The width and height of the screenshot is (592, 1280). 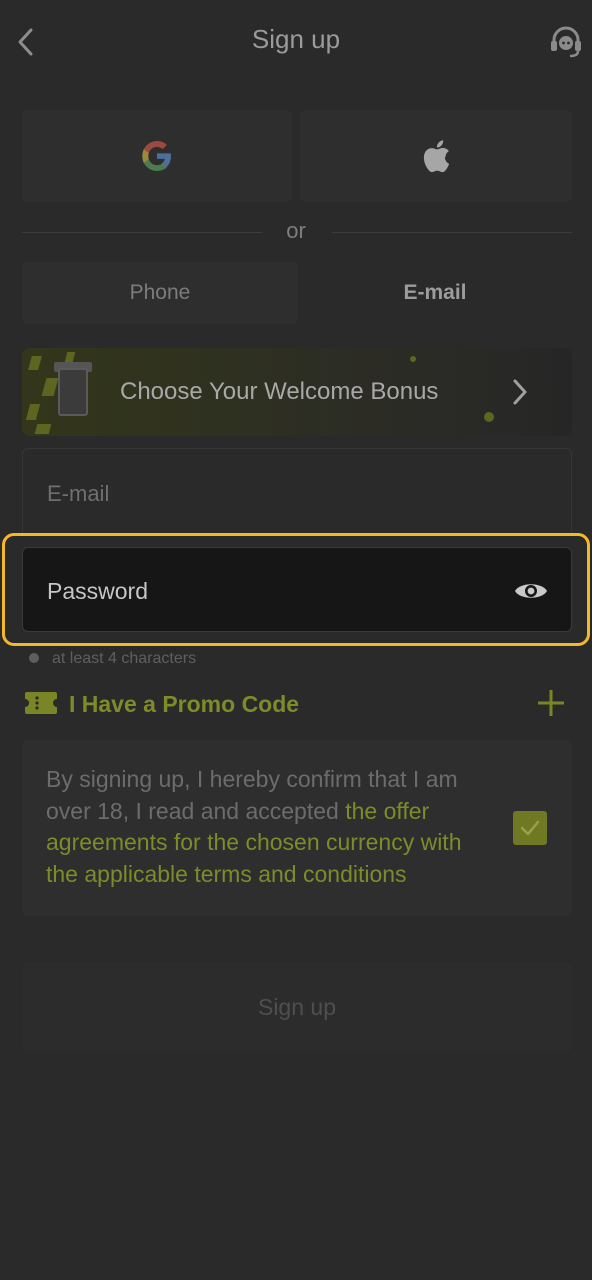 I want to click on password-field: Password, so click(x=297, y=589).